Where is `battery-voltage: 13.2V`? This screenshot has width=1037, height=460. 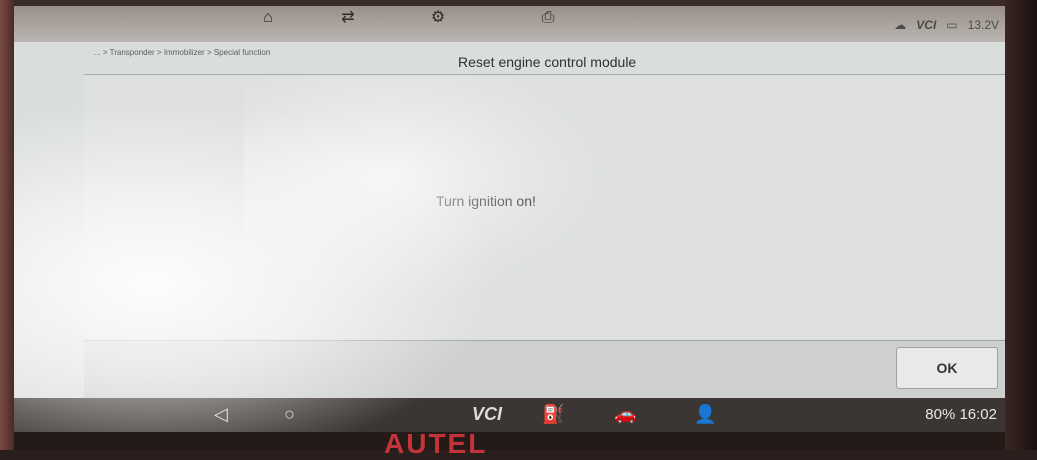
battery-voltage: 13.2V is located at coordinates (983, 25).